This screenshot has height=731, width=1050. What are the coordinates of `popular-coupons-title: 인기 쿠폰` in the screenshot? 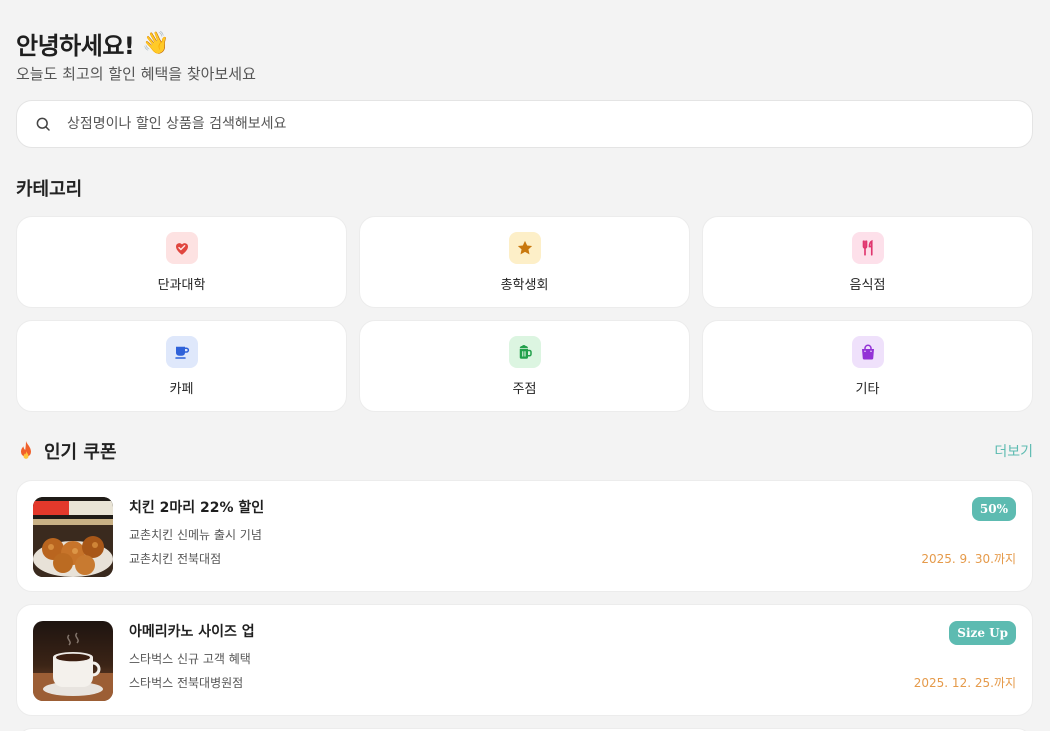 It's located at (66, 451).